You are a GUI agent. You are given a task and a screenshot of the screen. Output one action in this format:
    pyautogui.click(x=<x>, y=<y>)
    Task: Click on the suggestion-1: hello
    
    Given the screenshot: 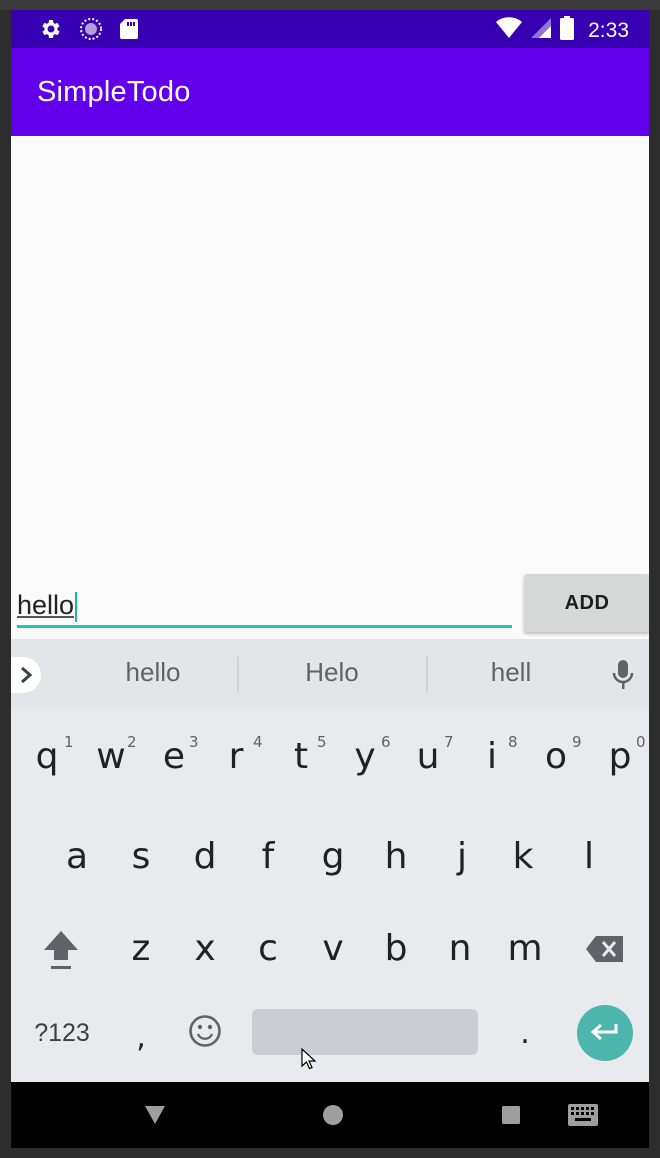 What is the action you would take?
    pyautogui.click(x=153, y=672)
    